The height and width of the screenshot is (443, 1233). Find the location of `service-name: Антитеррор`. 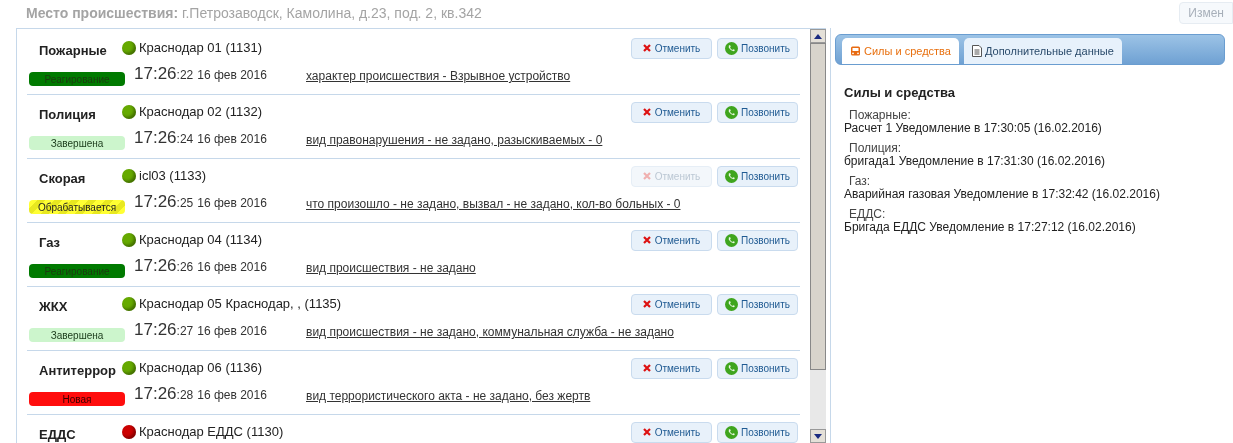

service-name: Антитеррор is located at coordinates (77, 370).